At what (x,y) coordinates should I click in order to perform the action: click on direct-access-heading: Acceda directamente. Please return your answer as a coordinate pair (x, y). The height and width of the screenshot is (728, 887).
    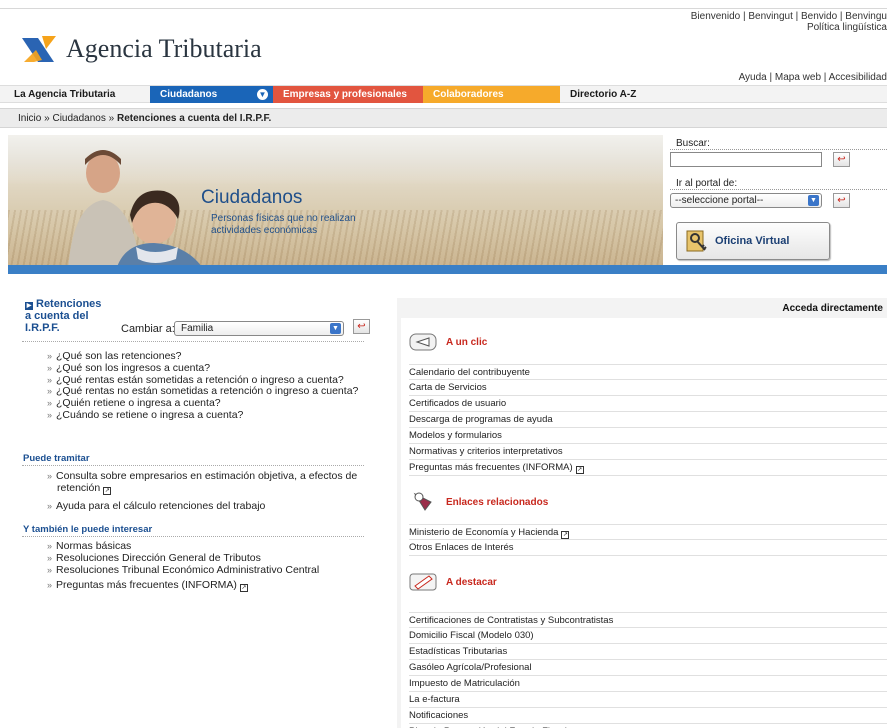
    Looking at the image, I should click on (832, 308).